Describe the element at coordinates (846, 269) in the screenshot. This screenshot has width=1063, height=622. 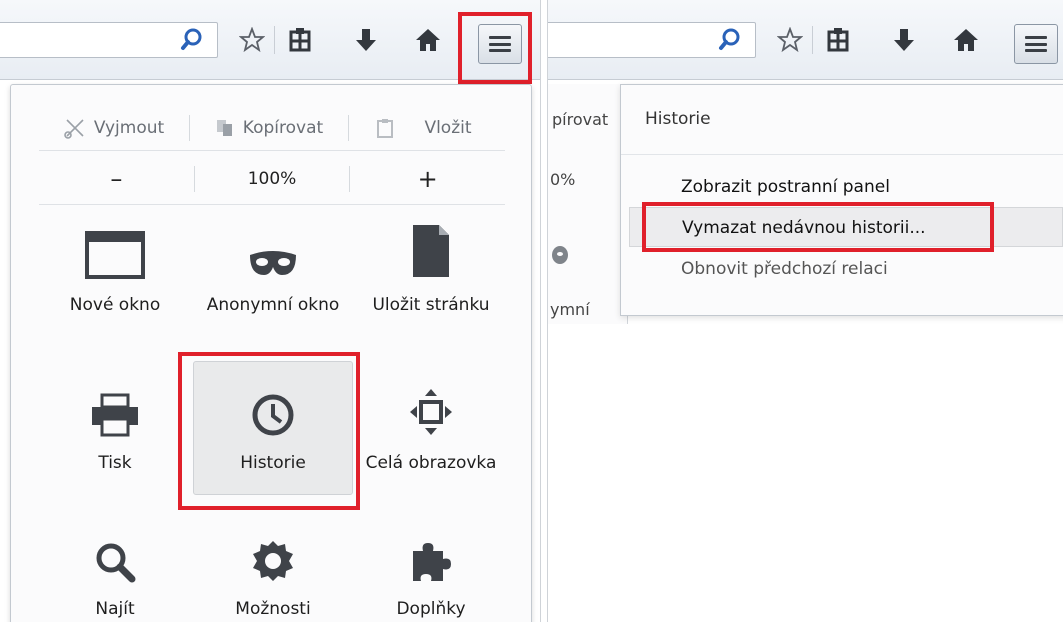
I see `restore-session-item: Obnovit předchozí relaci` at that location.